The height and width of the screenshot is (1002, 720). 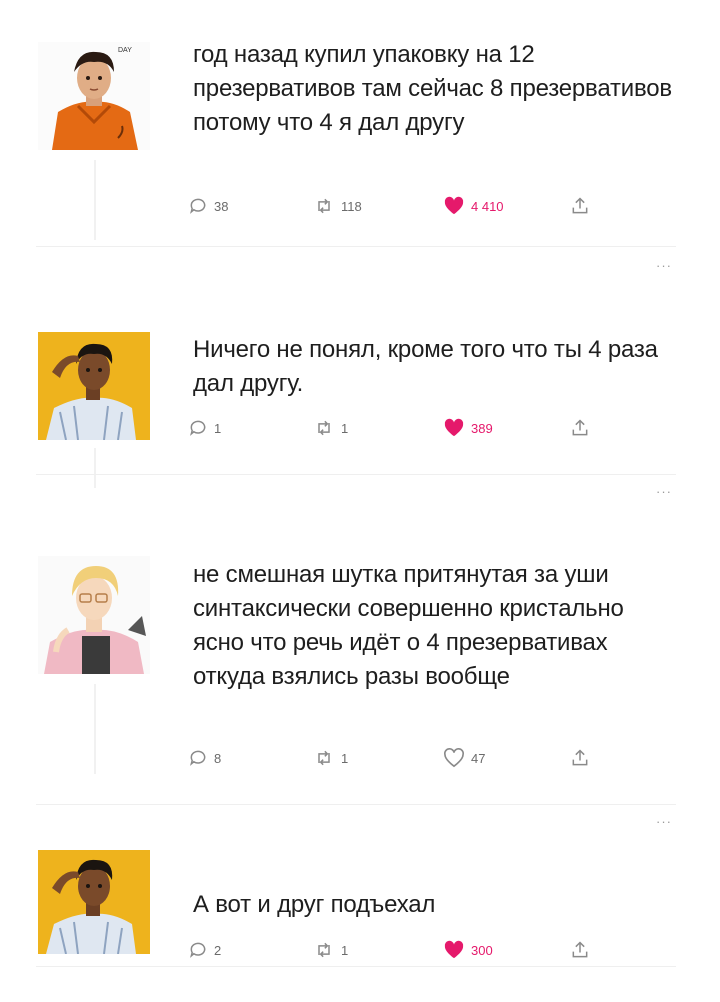 I want to click on like-count: 300, so click(x=482, y=950).